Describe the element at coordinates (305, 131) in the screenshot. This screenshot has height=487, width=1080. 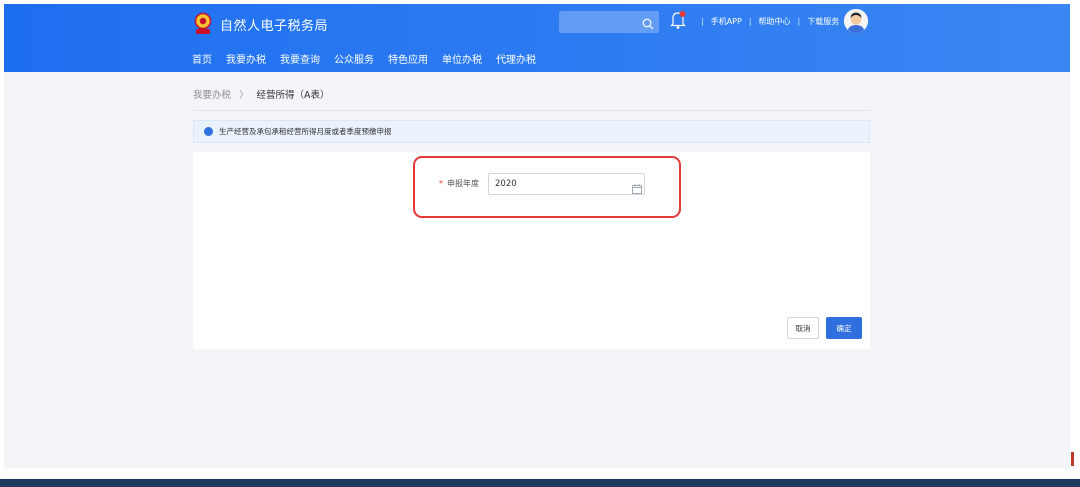
I see `notice-text: 生产经营及承包承租经营所得月度或者季度预缴申报` at that location.